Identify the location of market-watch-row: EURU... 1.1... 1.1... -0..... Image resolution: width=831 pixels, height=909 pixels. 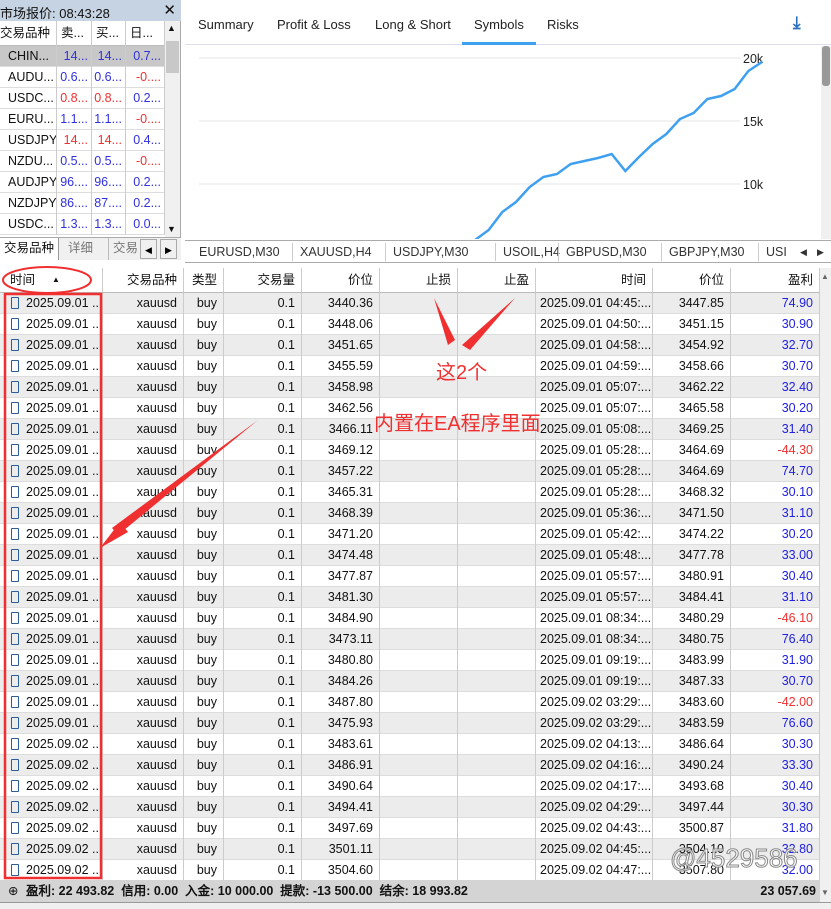
(82, 119).